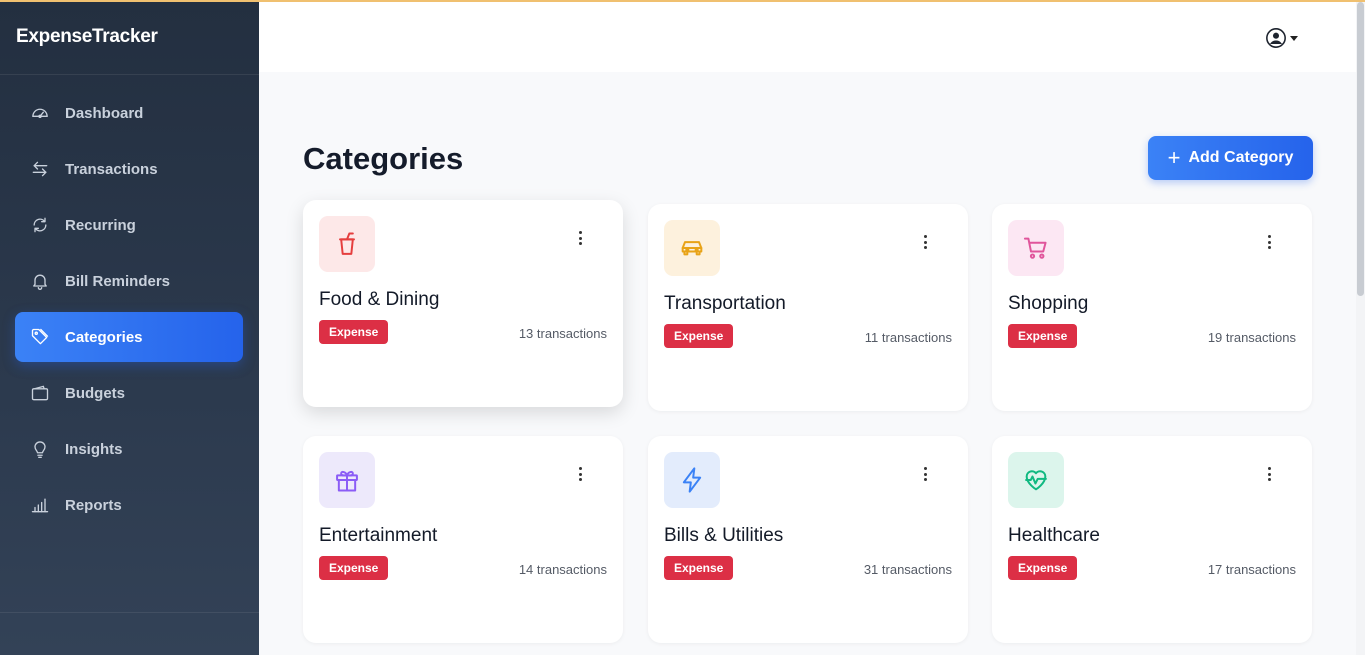  I want to click on page-scrollbar, so click(1360, 327).